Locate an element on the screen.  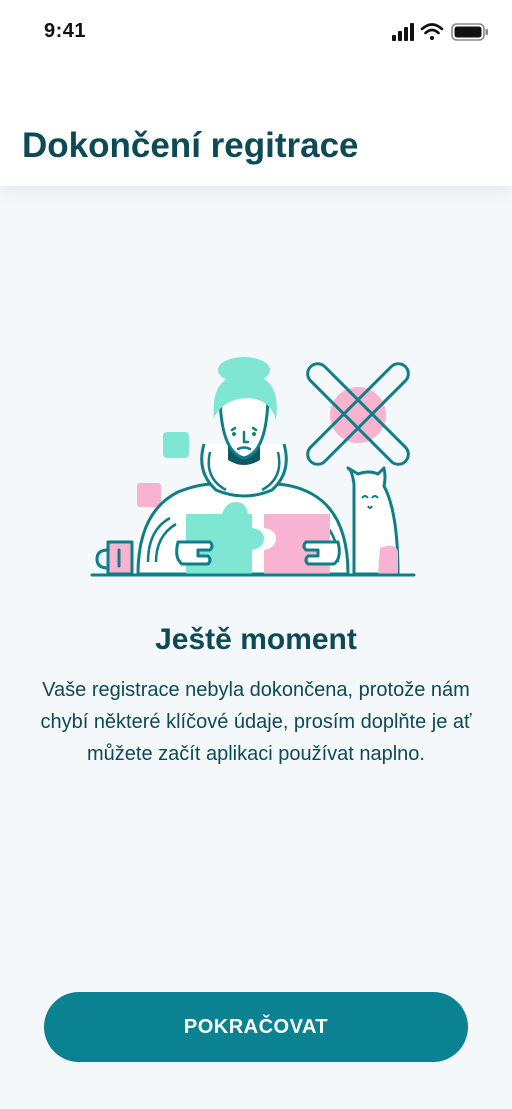
x-mark-icon is located at coordinates (358, 414).